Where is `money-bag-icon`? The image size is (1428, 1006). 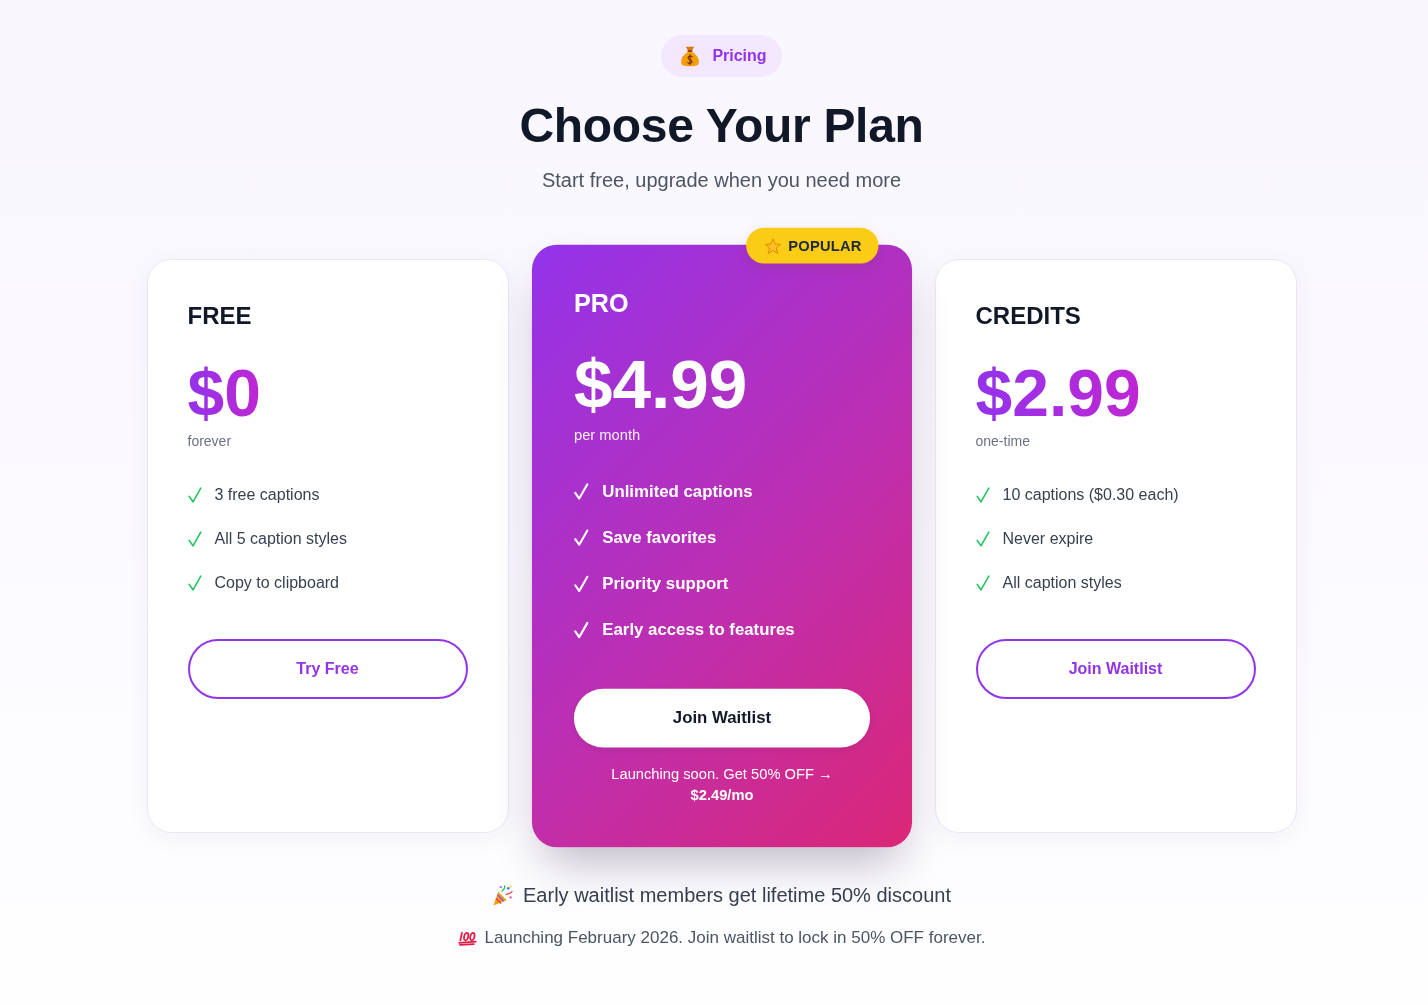
money-bag-icon is located at coordinates (690, 56).